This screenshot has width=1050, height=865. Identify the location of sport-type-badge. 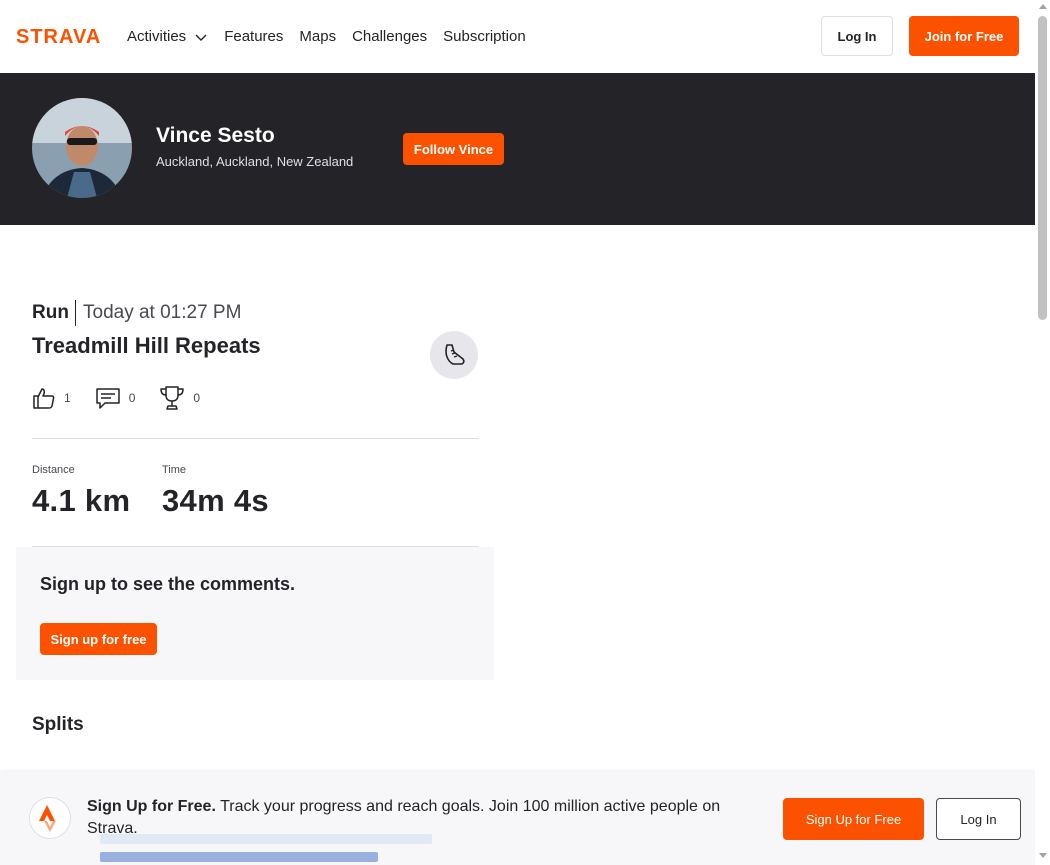
(454, 355).